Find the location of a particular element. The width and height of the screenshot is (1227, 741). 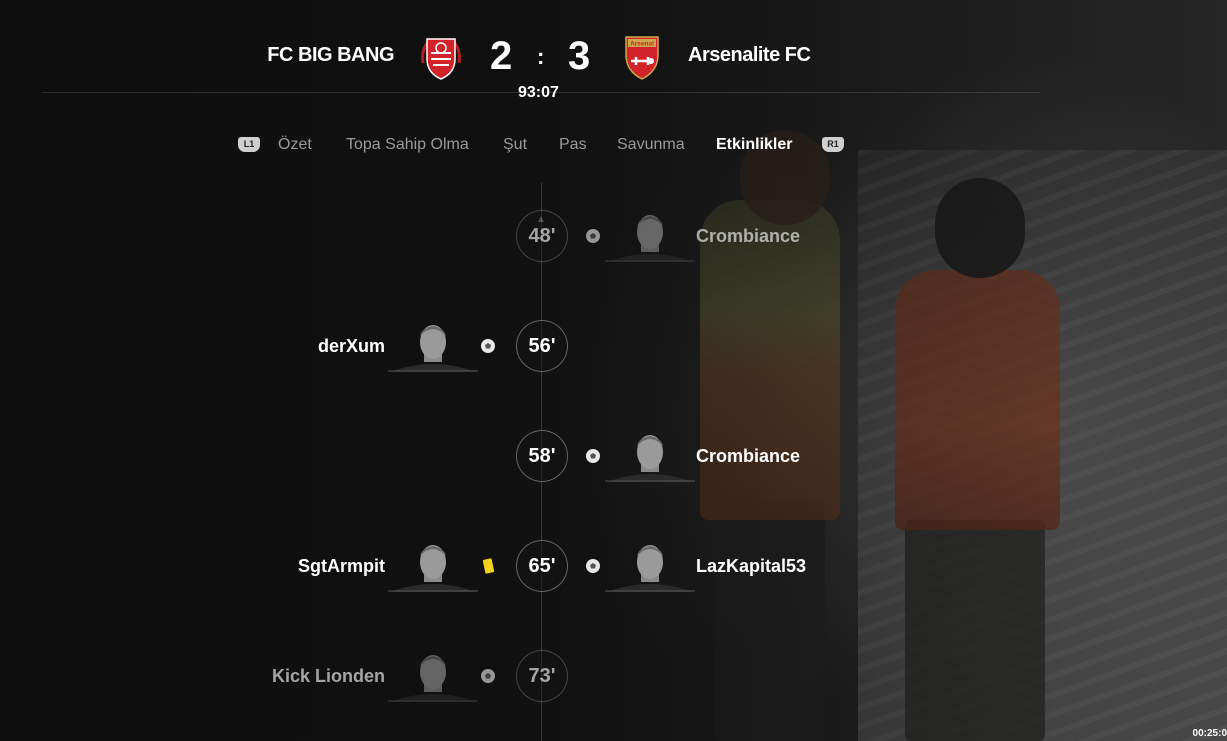

event-minute: 65' is located at coordinates (542, 566).